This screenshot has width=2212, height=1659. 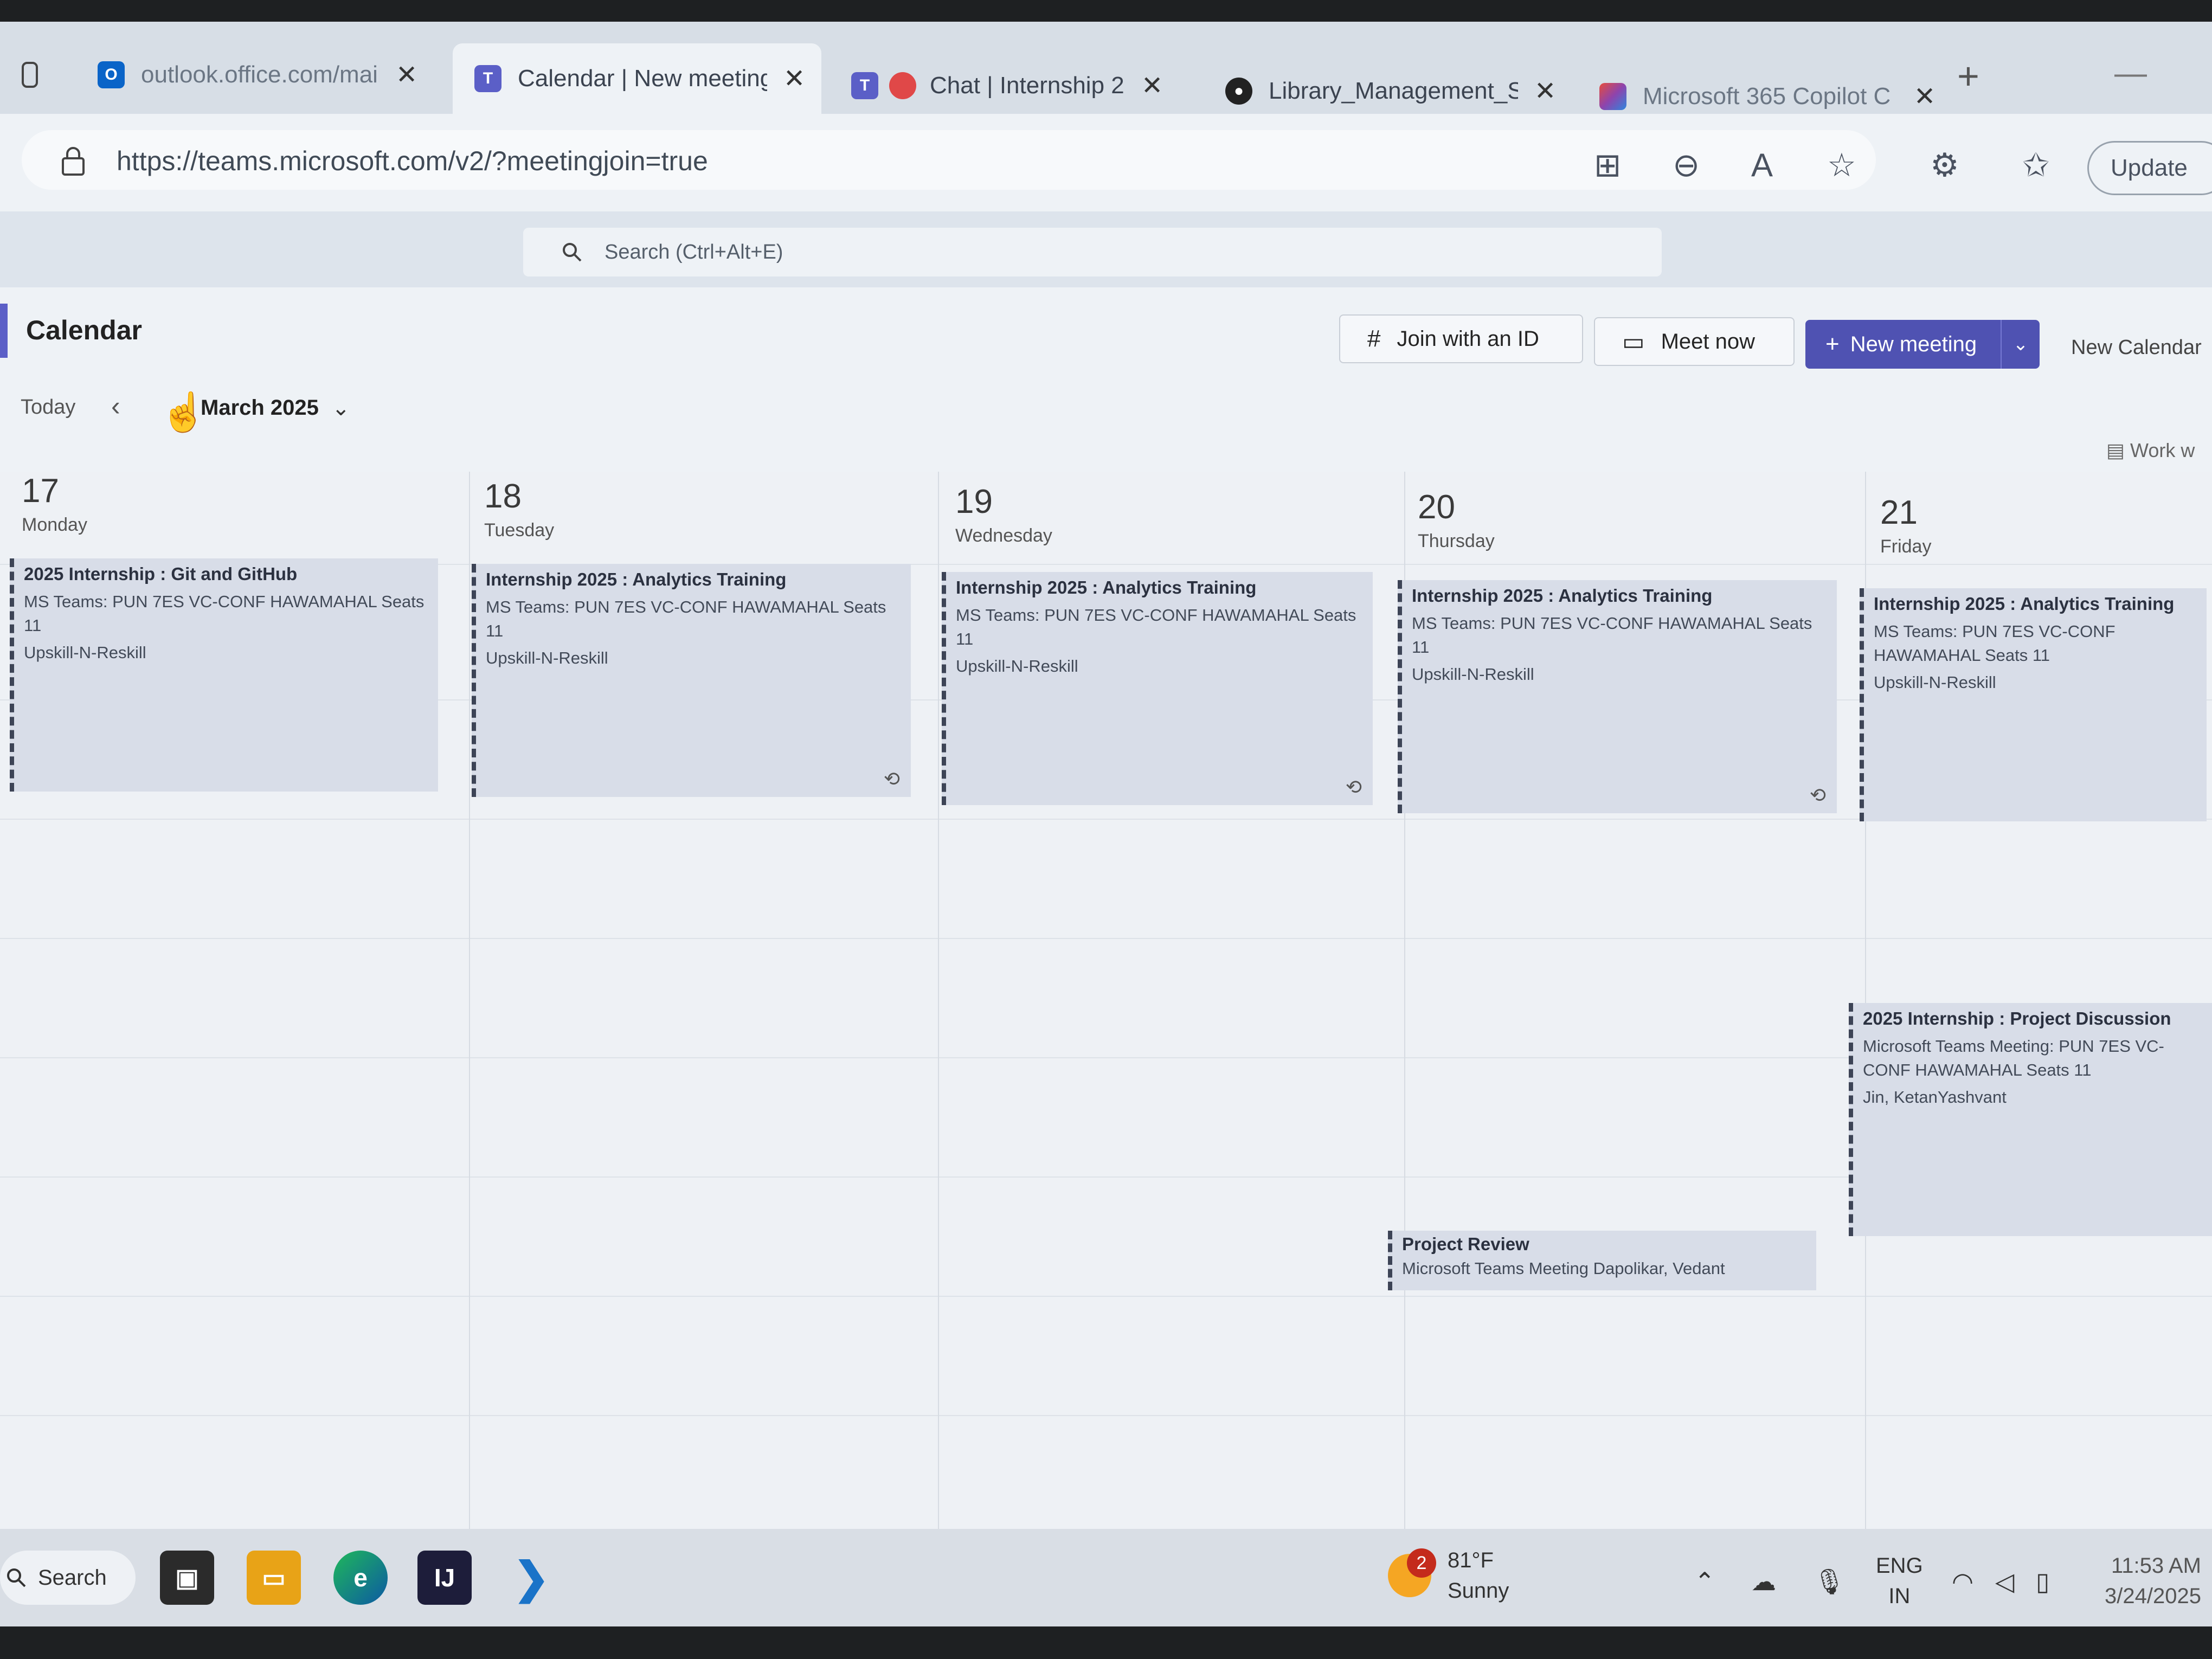 What do you see at coordinates (1092, 252) in the screenshot?
I see `search-input: Search (Ctrl+Alt+E)` at bounding box center [1092, 252].